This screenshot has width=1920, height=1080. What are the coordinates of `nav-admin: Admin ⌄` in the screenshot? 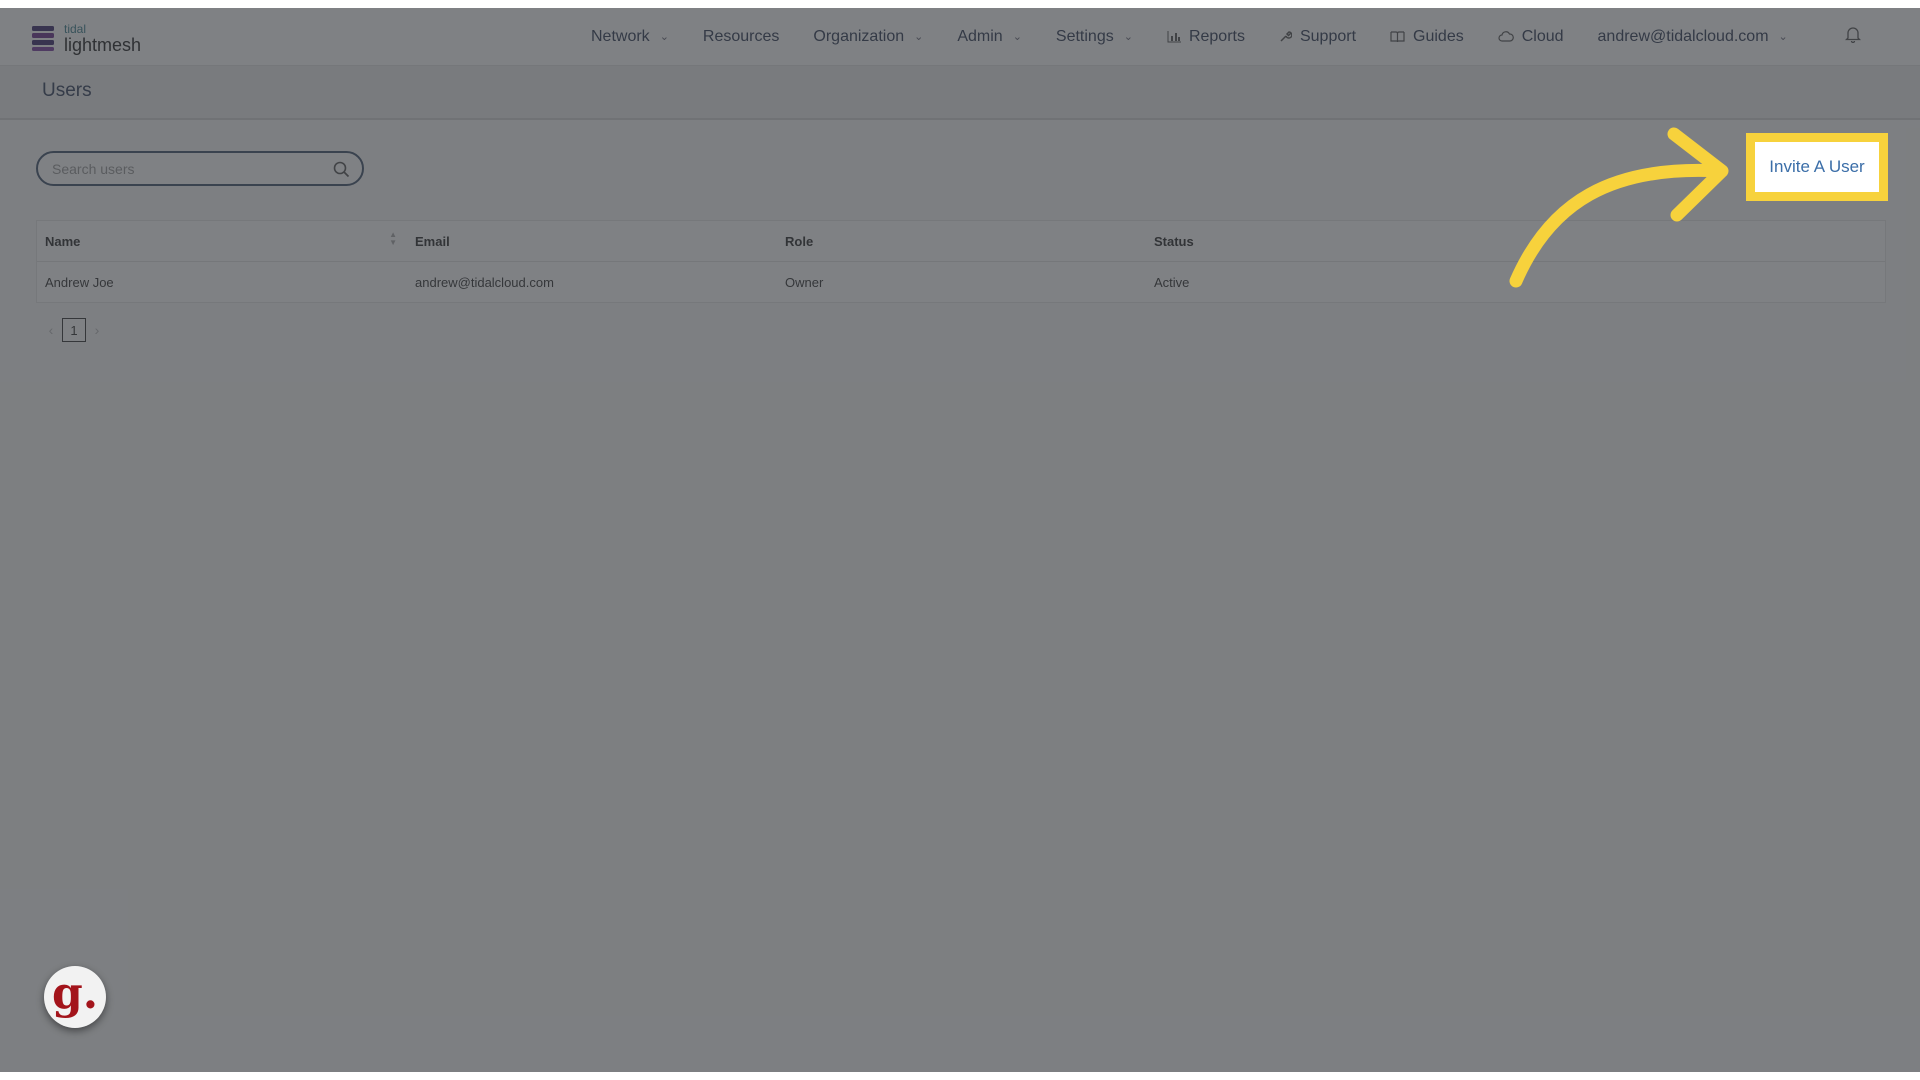 It's located at (989, 37).